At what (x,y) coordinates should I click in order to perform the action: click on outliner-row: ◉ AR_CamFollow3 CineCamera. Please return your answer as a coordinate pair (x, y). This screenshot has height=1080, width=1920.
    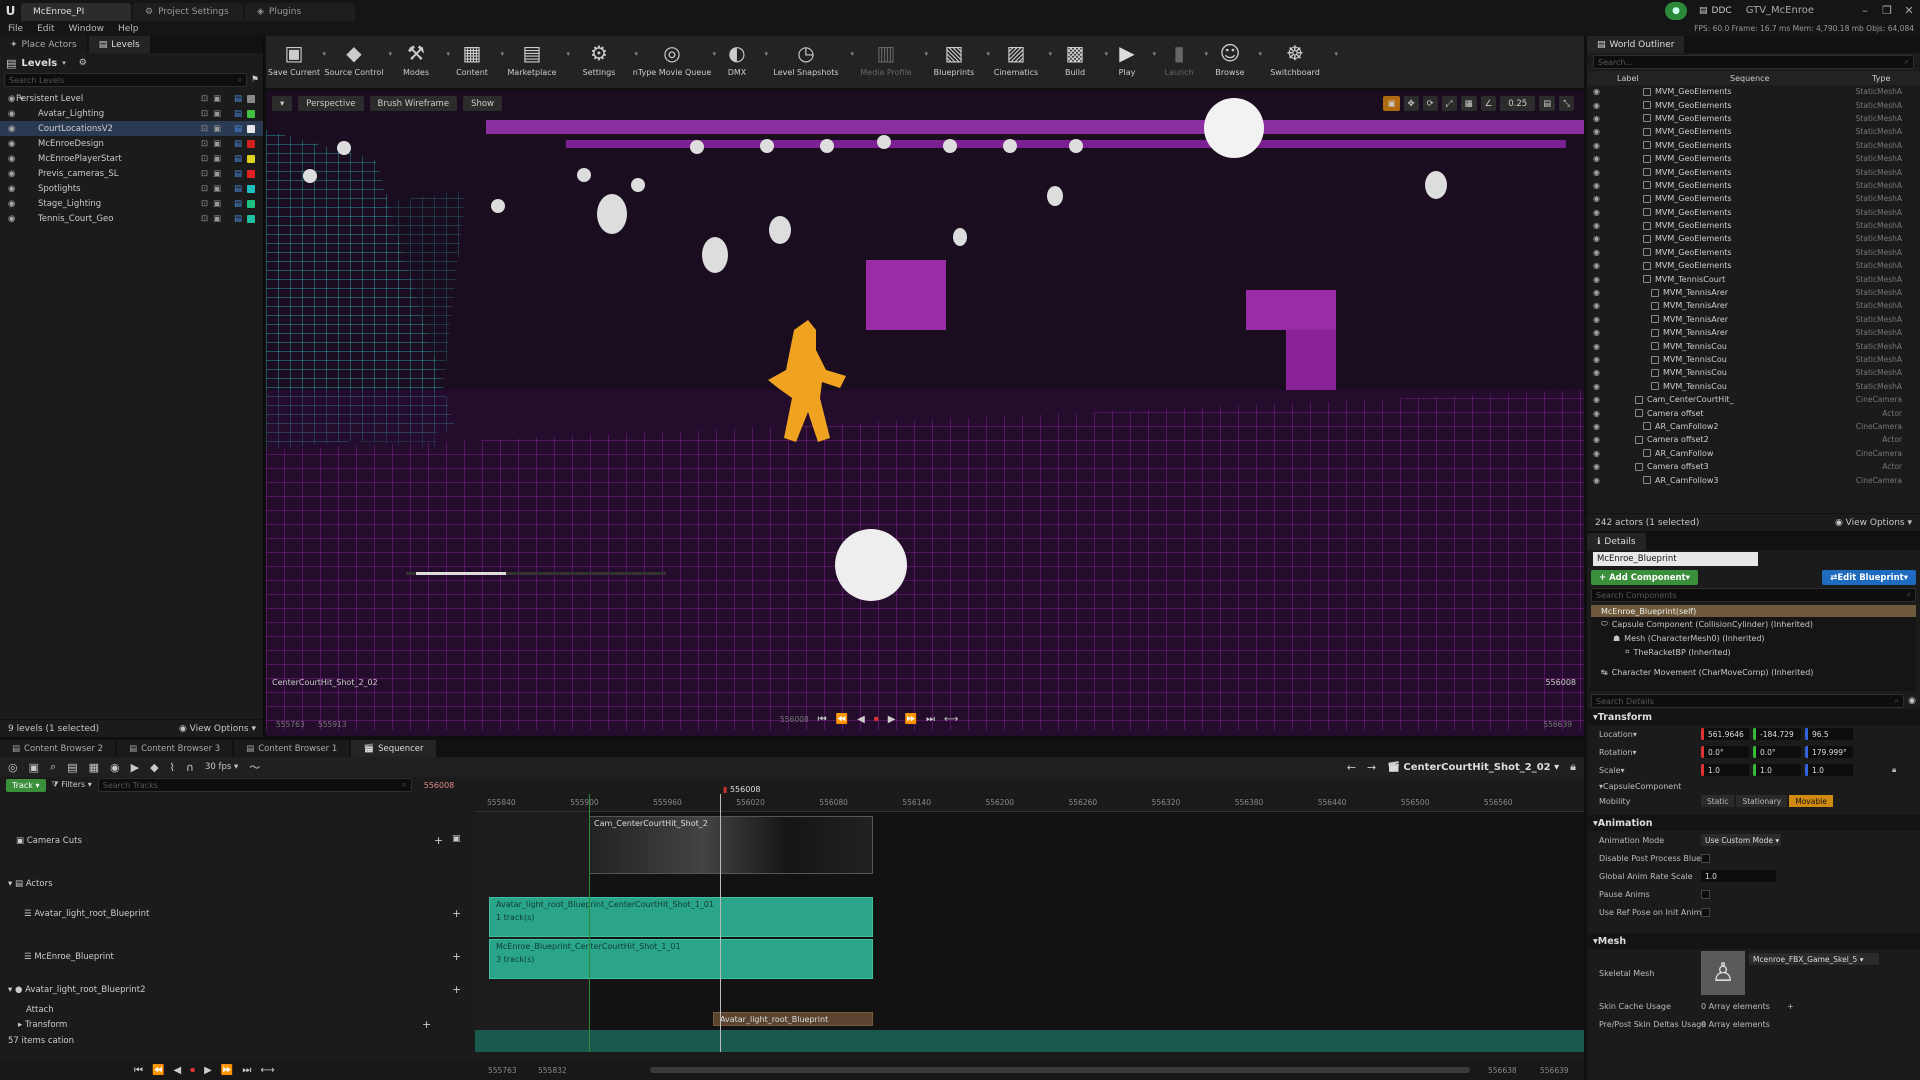
    Looking at the image, I should click on (1753, 479).